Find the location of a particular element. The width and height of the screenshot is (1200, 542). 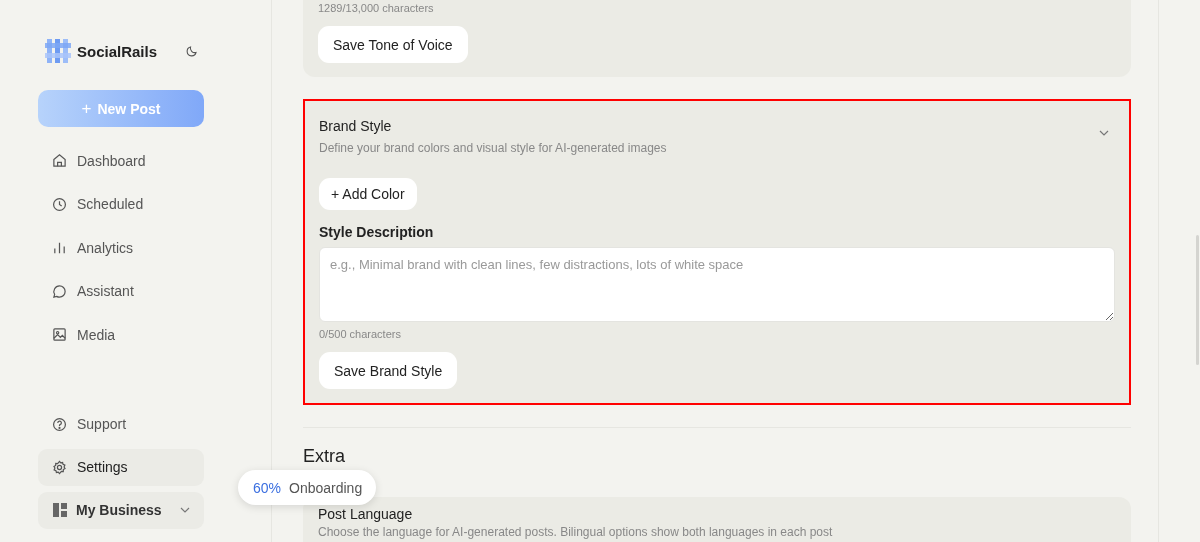

style-description-field: e.g., Minimal brand with clean lines, few distractions, lots of white space is located at coordinates (717, 284).